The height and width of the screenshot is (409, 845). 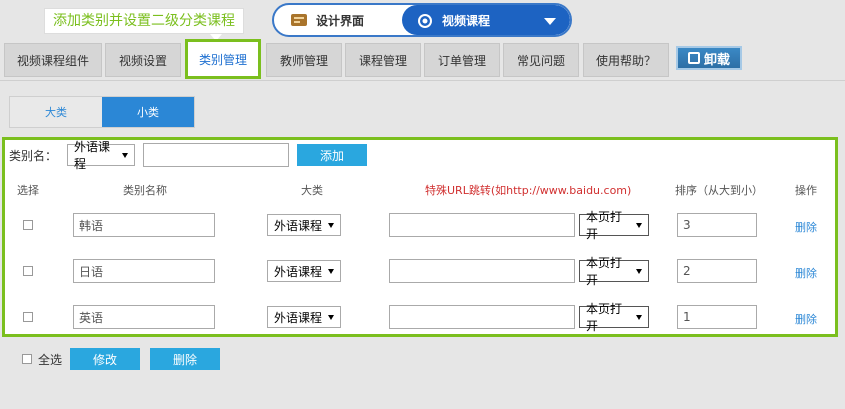 I want to click on tab-course-management: 课程管理, so click(x=383, y=60).